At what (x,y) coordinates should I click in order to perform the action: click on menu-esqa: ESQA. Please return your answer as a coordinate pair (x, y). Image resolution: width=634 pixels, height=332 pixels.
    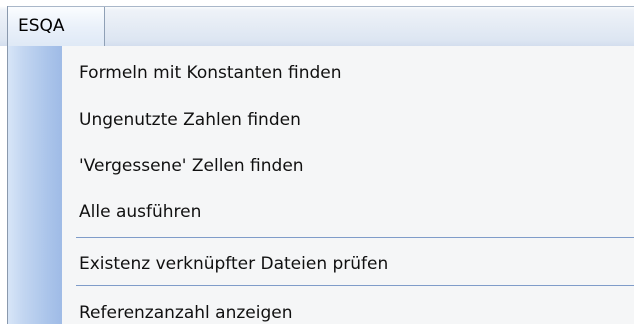
    Looking at the image, I should click on (56, 26).